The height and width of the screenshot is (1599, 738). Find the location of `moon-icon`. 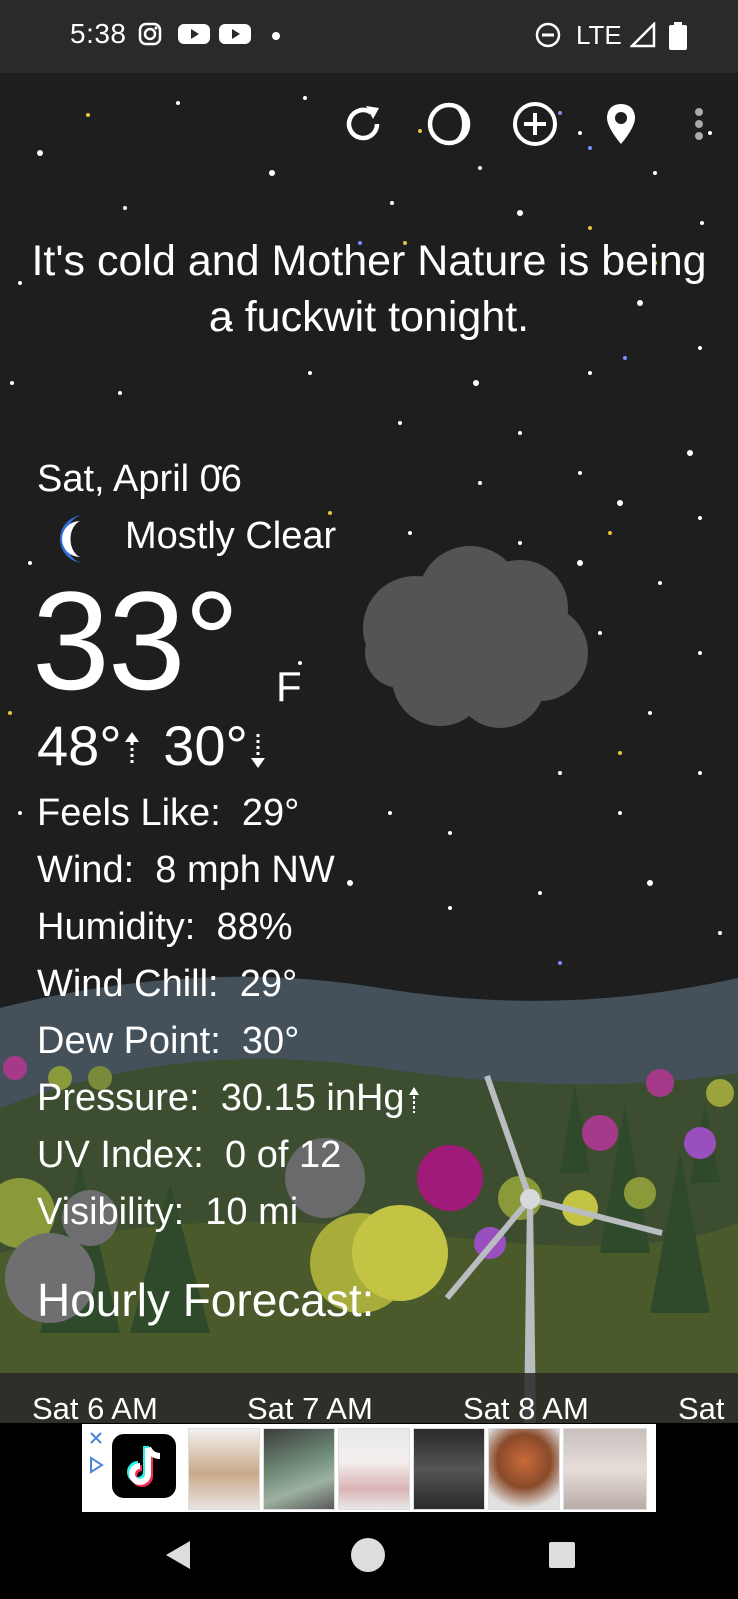

moon-icon is located at coordinates (72, 539).